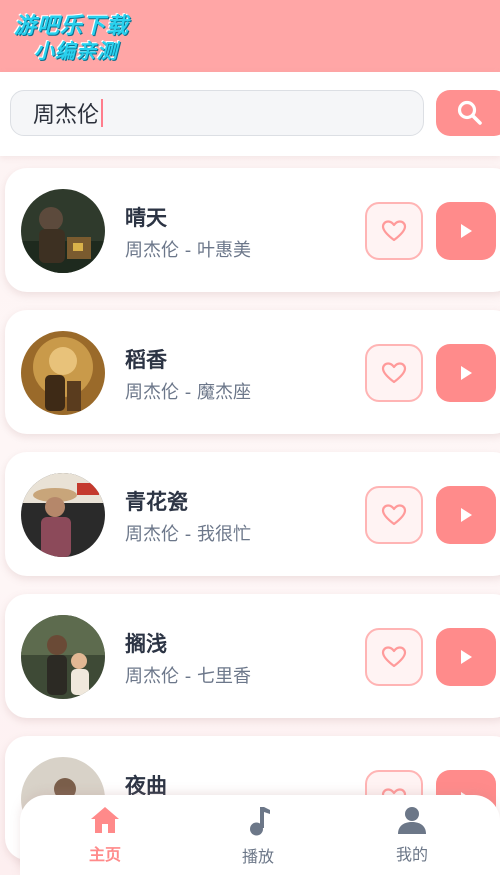 This screenshot has width=500, height=875. Describe the element at coordinates (257, 856) in the screenshot. I see `nav-label-play: 播放` at that location.